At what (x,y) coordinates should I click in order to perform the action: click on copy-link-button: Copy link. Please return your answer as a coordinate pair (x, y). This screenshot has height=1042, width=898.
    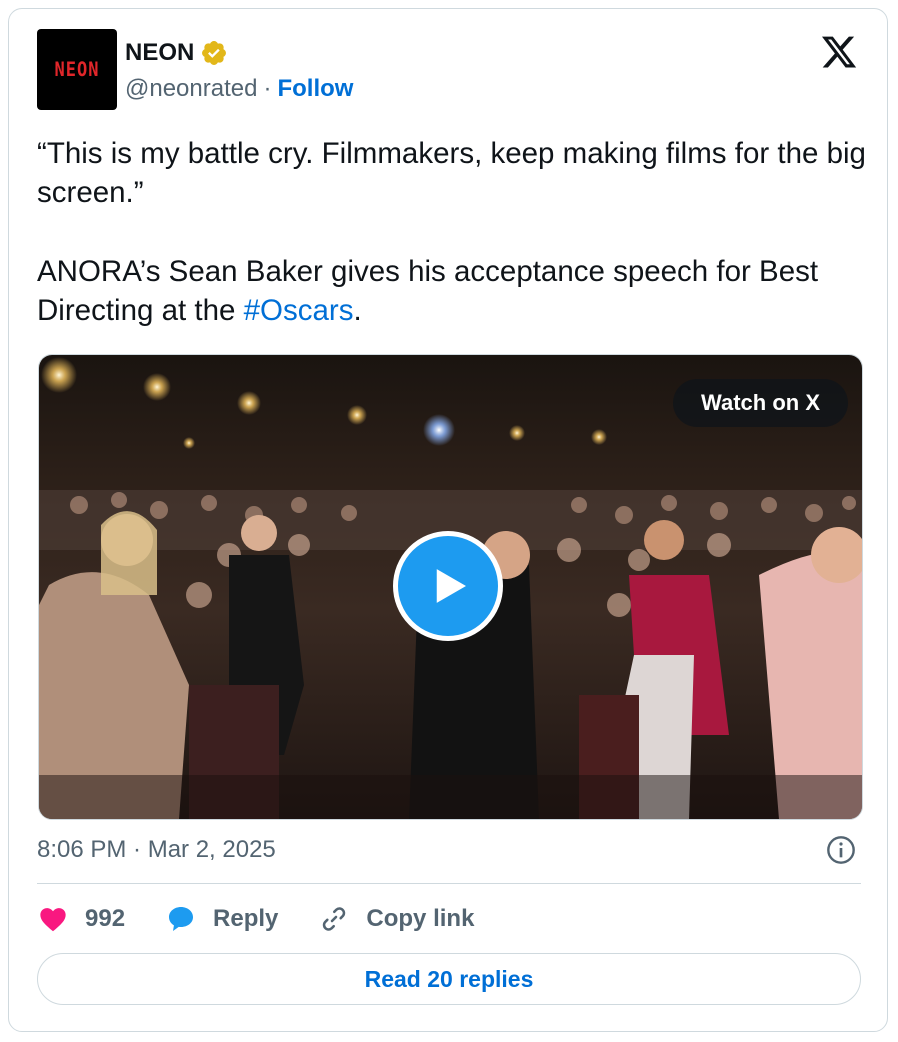
    Looking at the image, I should click on (396, 919).